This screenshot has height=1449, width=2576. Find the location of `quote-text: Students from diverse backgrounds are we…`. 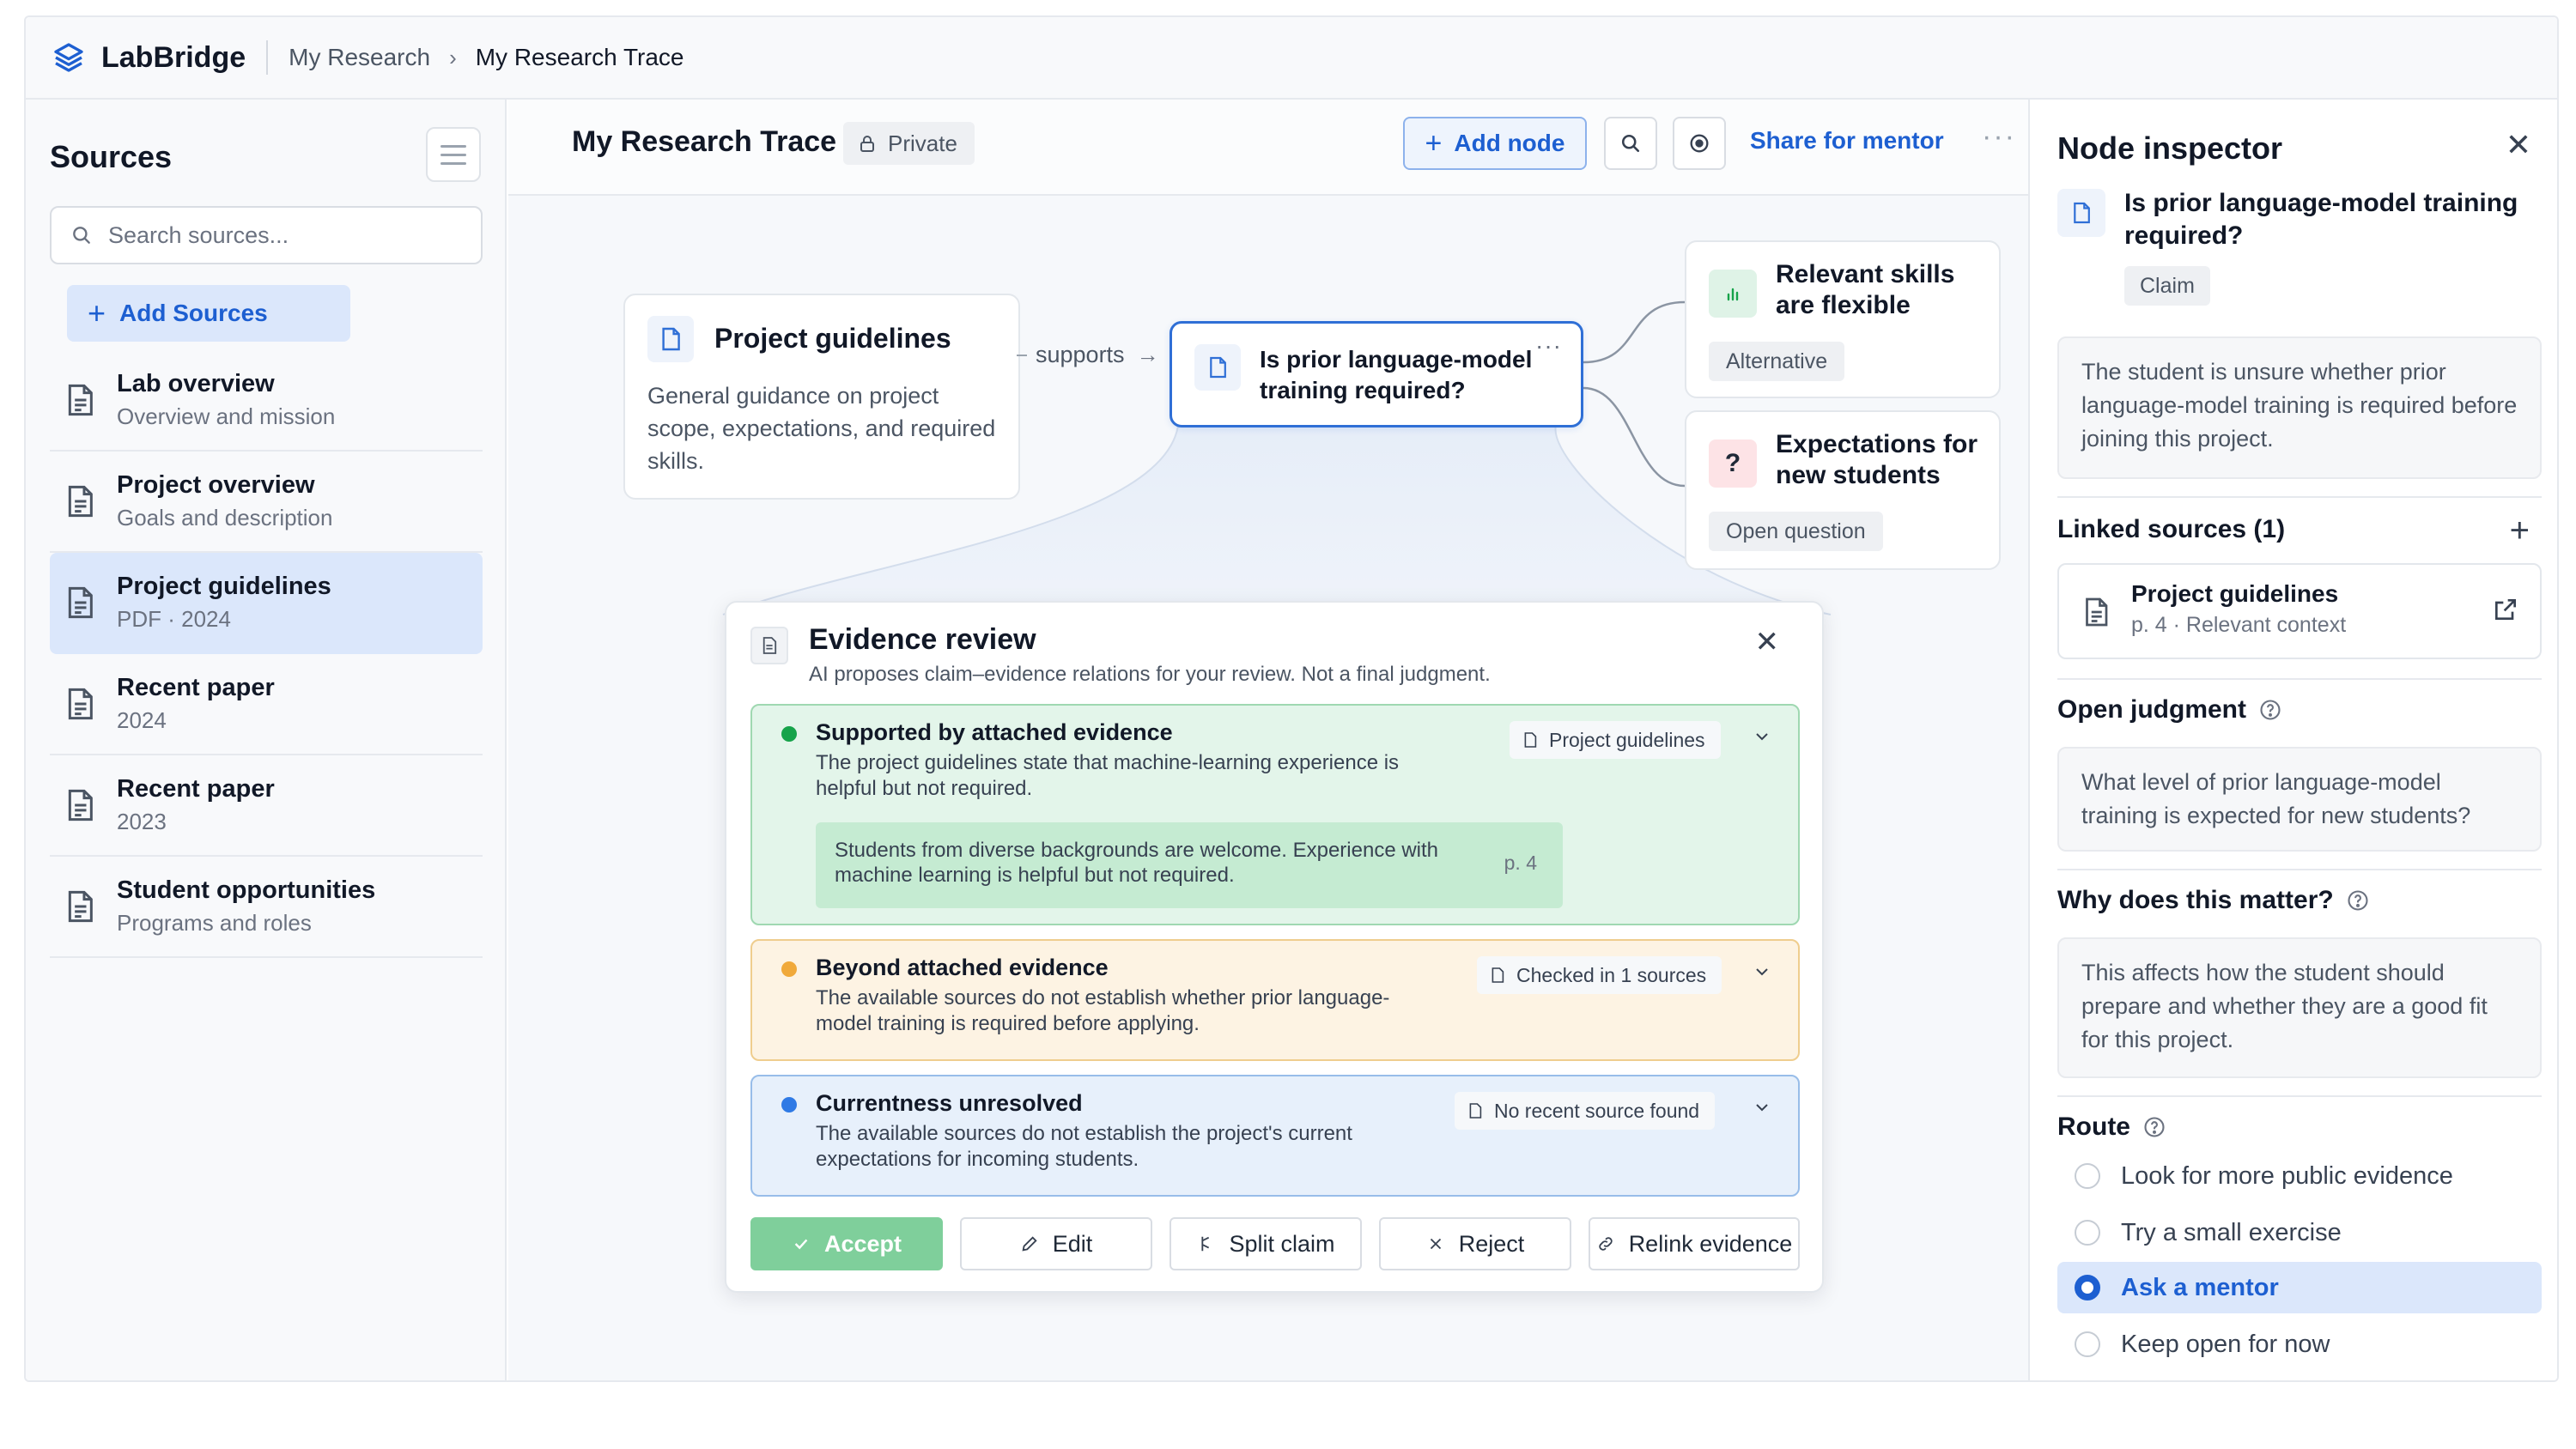

quote-text: Students from diverse backgrounds are we… is located at coordinates (1137, 863).